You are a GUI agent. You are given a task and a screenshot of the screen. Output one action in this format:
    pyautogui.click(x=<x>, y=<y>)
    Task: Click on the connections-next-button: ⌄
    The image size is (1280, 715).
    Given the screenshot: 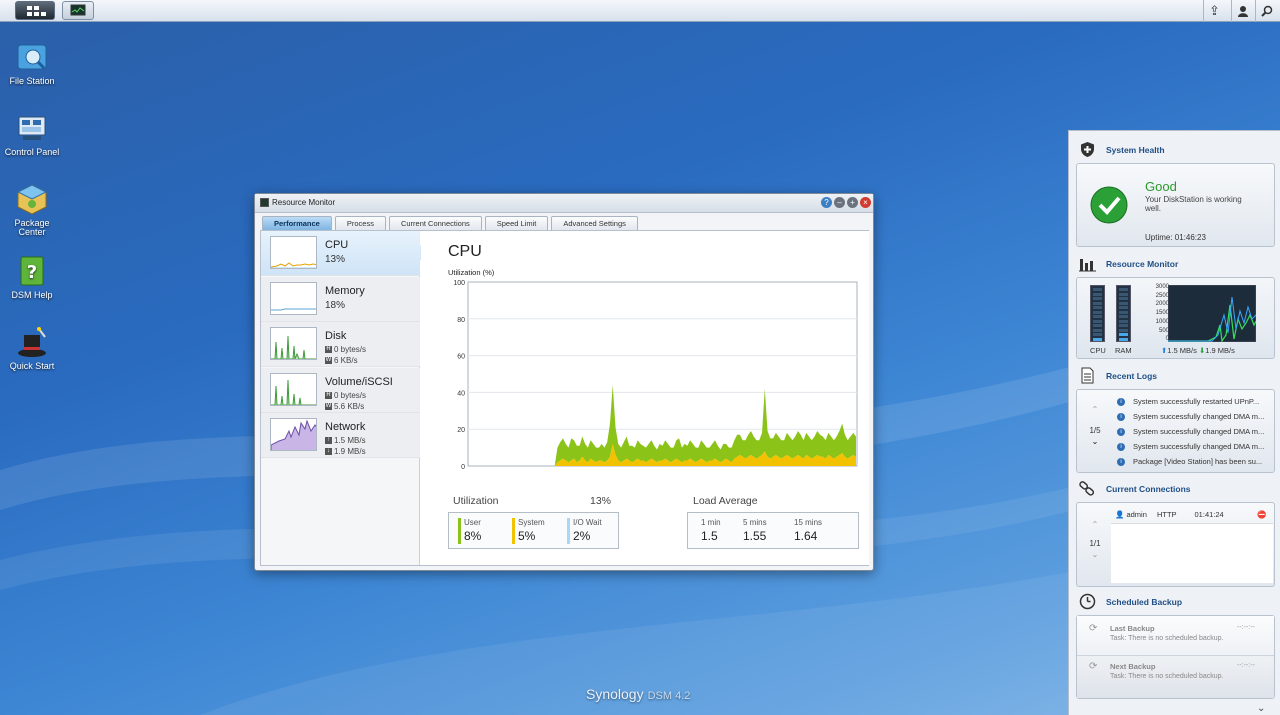 What is the action you would take?
    pyautogui.click(x=1095, y=554)
    